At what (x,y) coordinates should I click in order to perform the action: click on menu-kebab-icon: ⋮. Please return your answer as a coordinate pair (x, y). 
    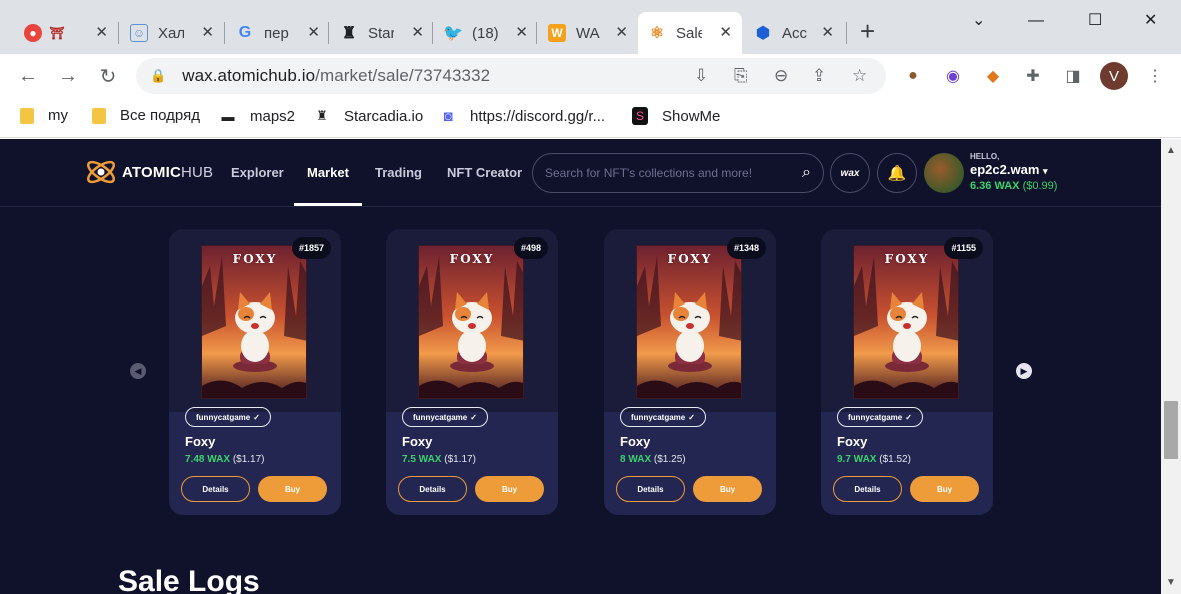
    Looking at the image, I should click on (1155, 76).